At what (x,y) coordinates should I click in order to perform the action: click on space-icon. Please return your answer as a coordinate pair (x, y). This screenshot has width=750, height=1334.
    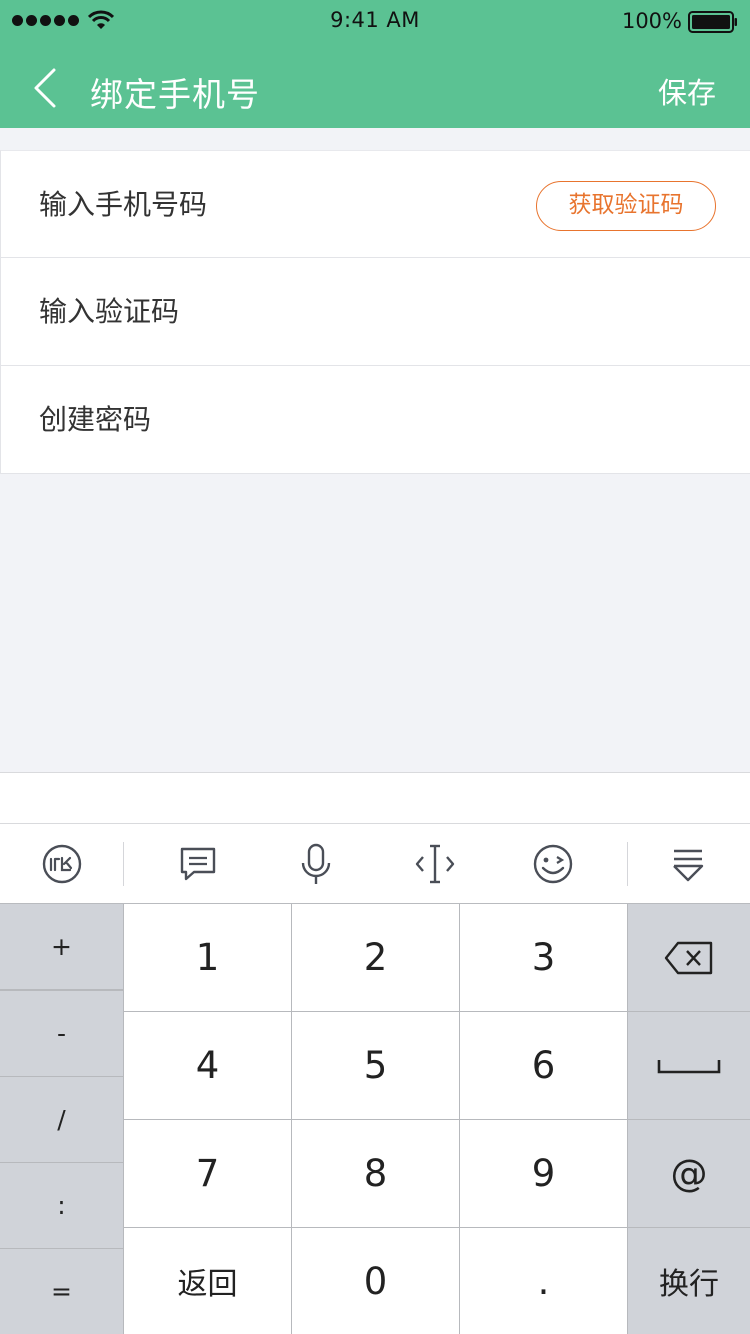
    Looking at the image, I should click on (689, 1066).